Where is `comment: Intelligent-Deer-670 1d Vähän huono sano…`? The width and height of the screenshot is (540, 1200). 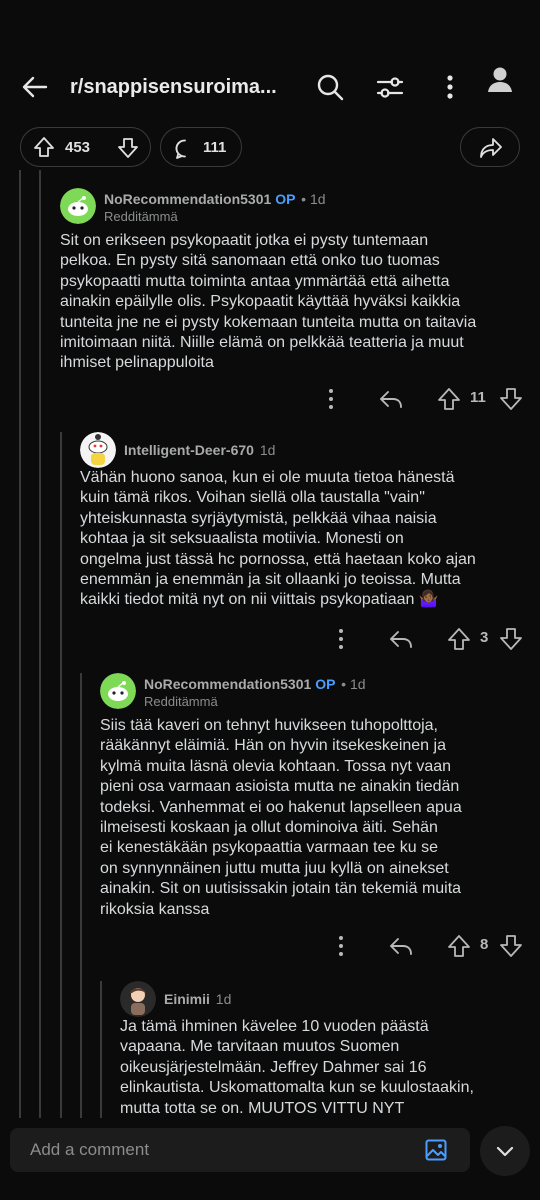 comment: Intelligent-Deer-670 1d Vähän huono sano… is located at coordinates (305, 521).